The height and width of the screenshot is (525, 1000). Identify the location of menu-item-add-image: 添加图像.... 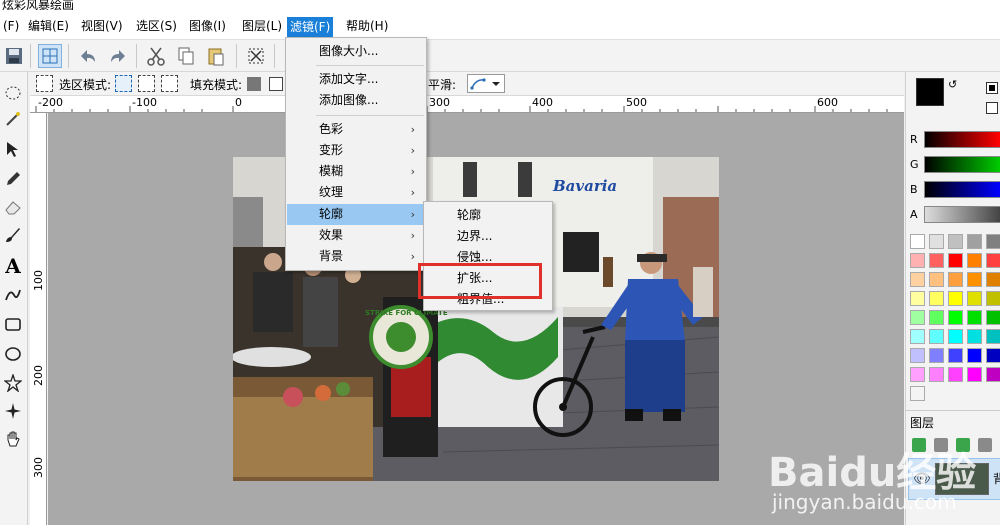
(356, 100).